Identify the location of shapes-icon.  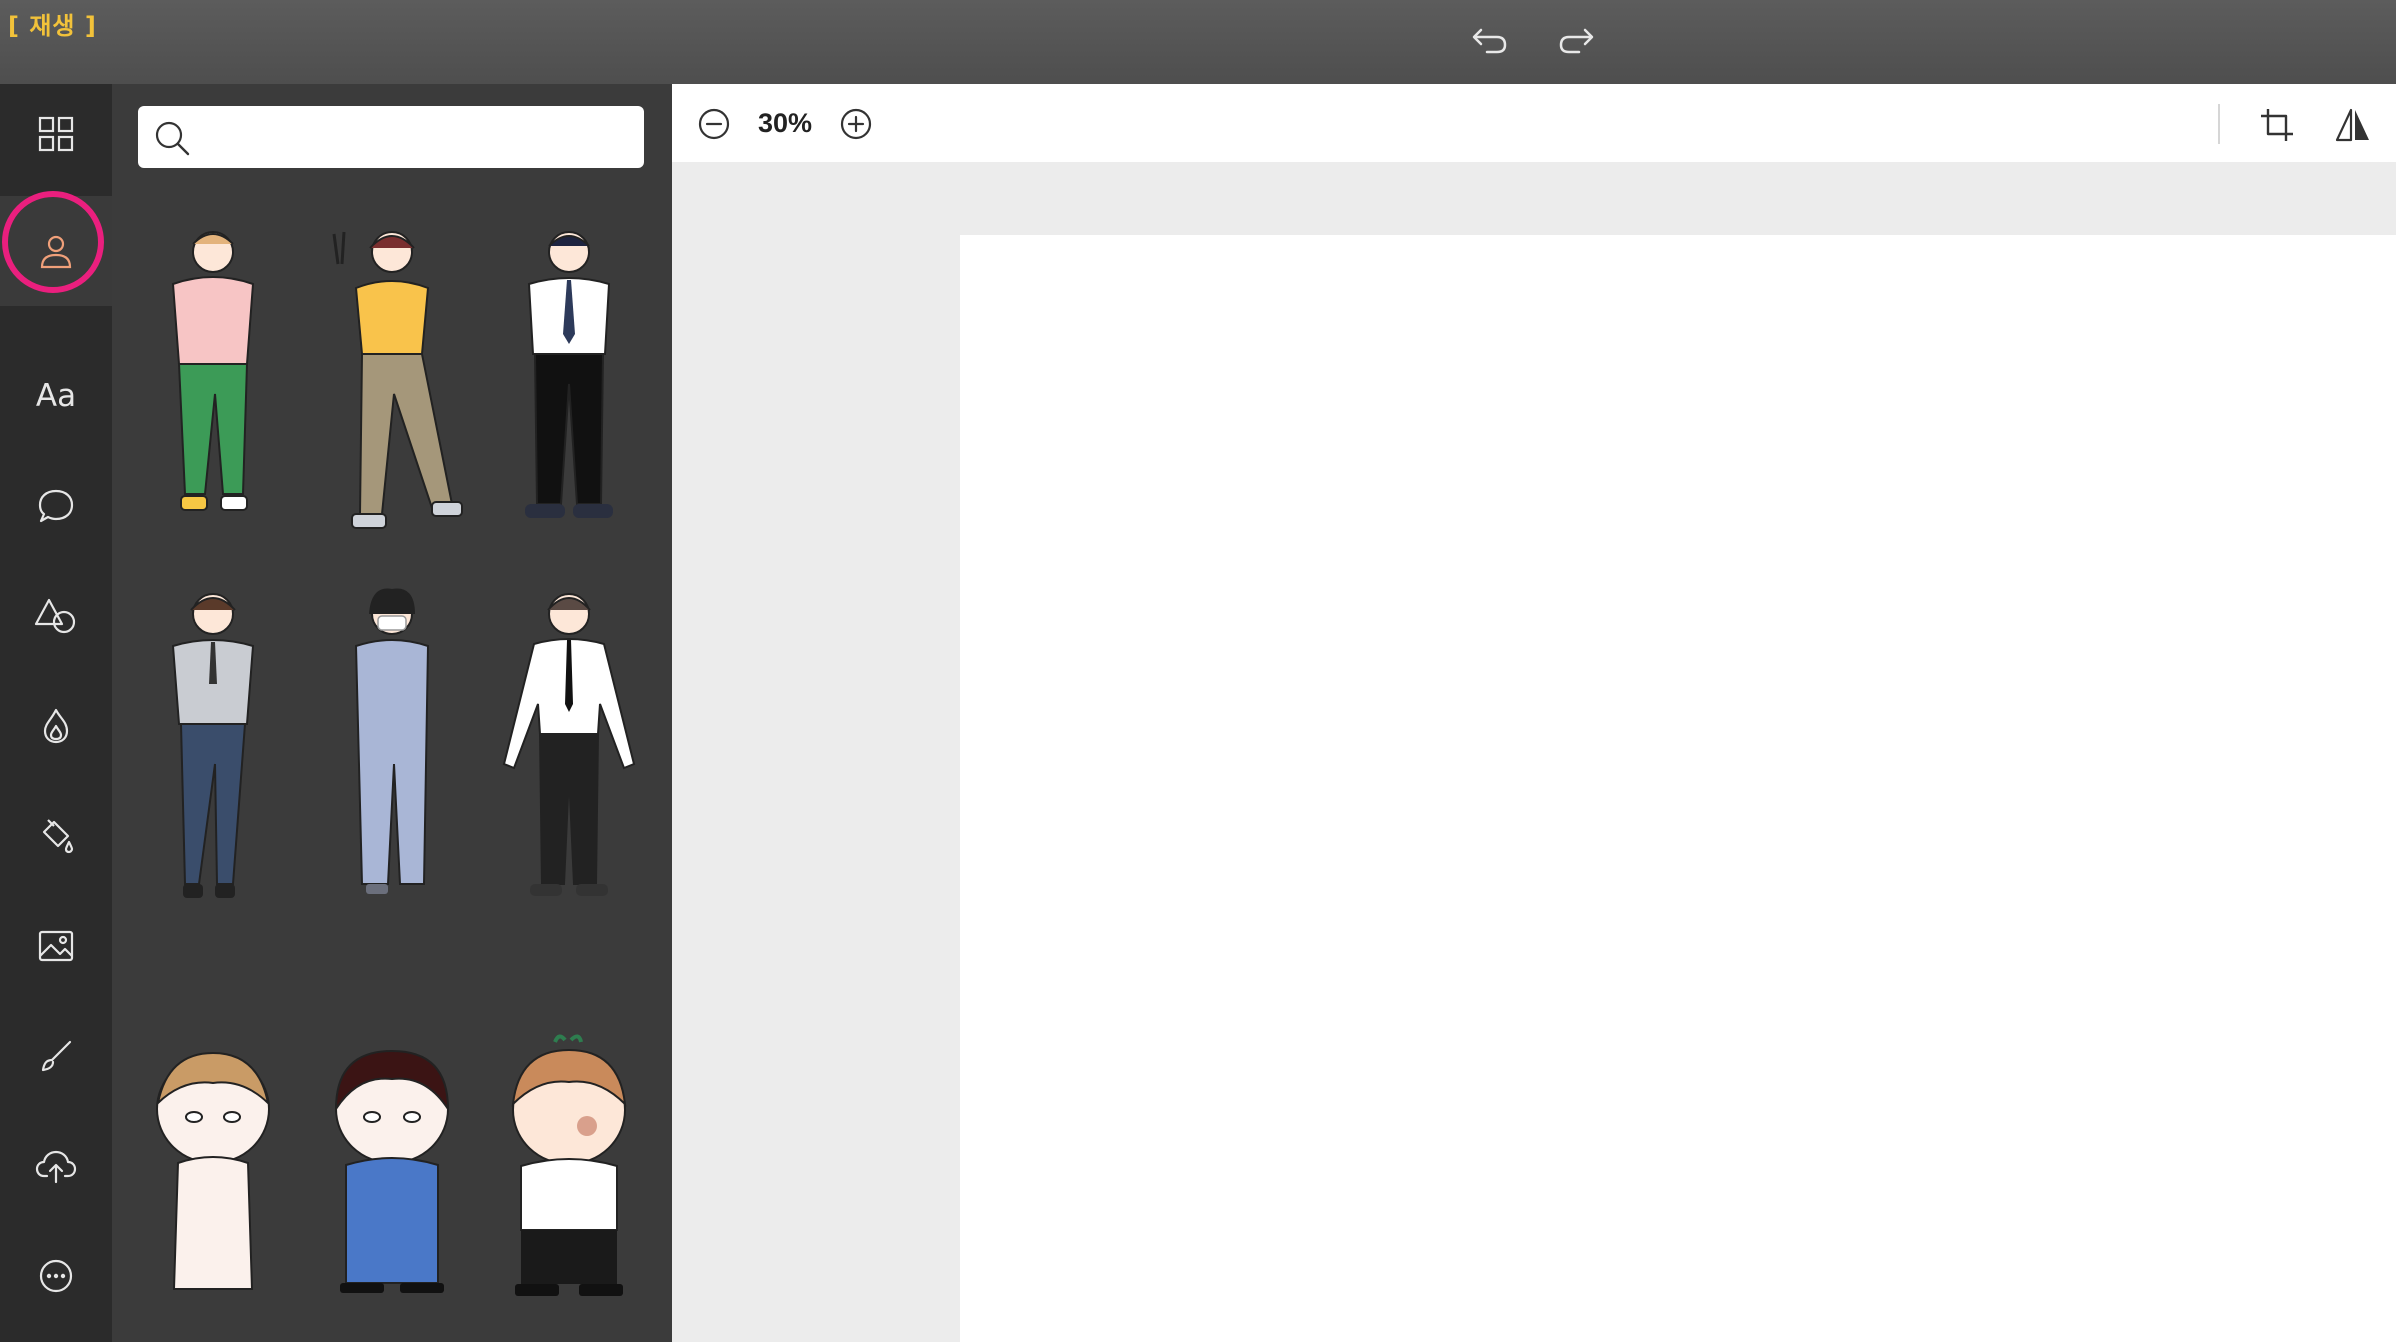
(55, 616).